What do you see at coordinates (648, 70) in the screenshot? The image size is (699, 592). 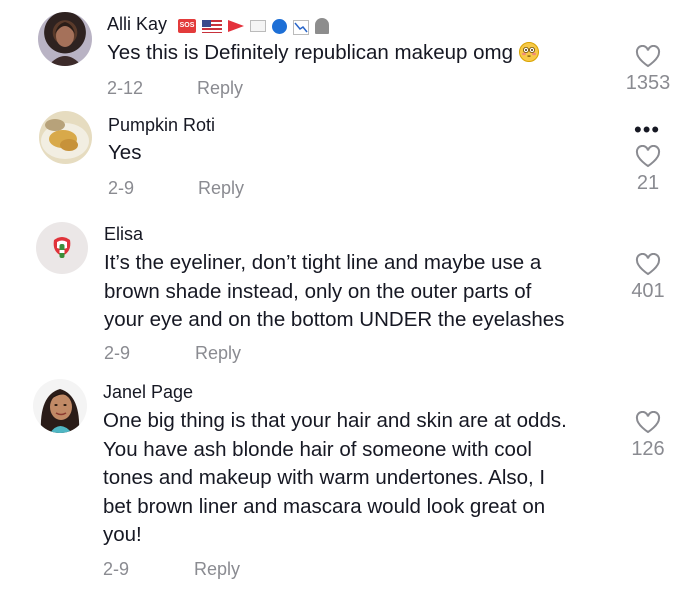 I see `like-button: 1353` at bounding box center [648, 70].